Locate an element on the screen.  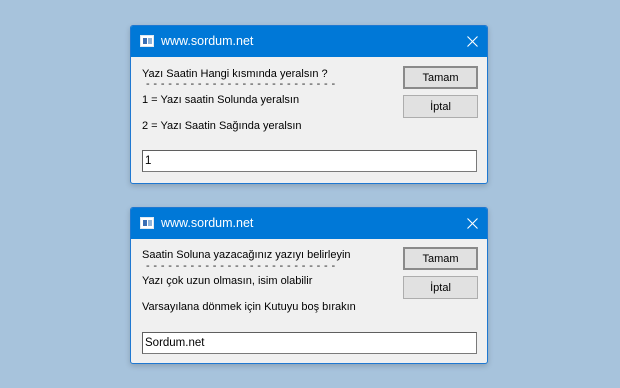
prompt-line-4: 2 = Yazı Saatin Sağında yeralsın is located at coordinates (222, 126).